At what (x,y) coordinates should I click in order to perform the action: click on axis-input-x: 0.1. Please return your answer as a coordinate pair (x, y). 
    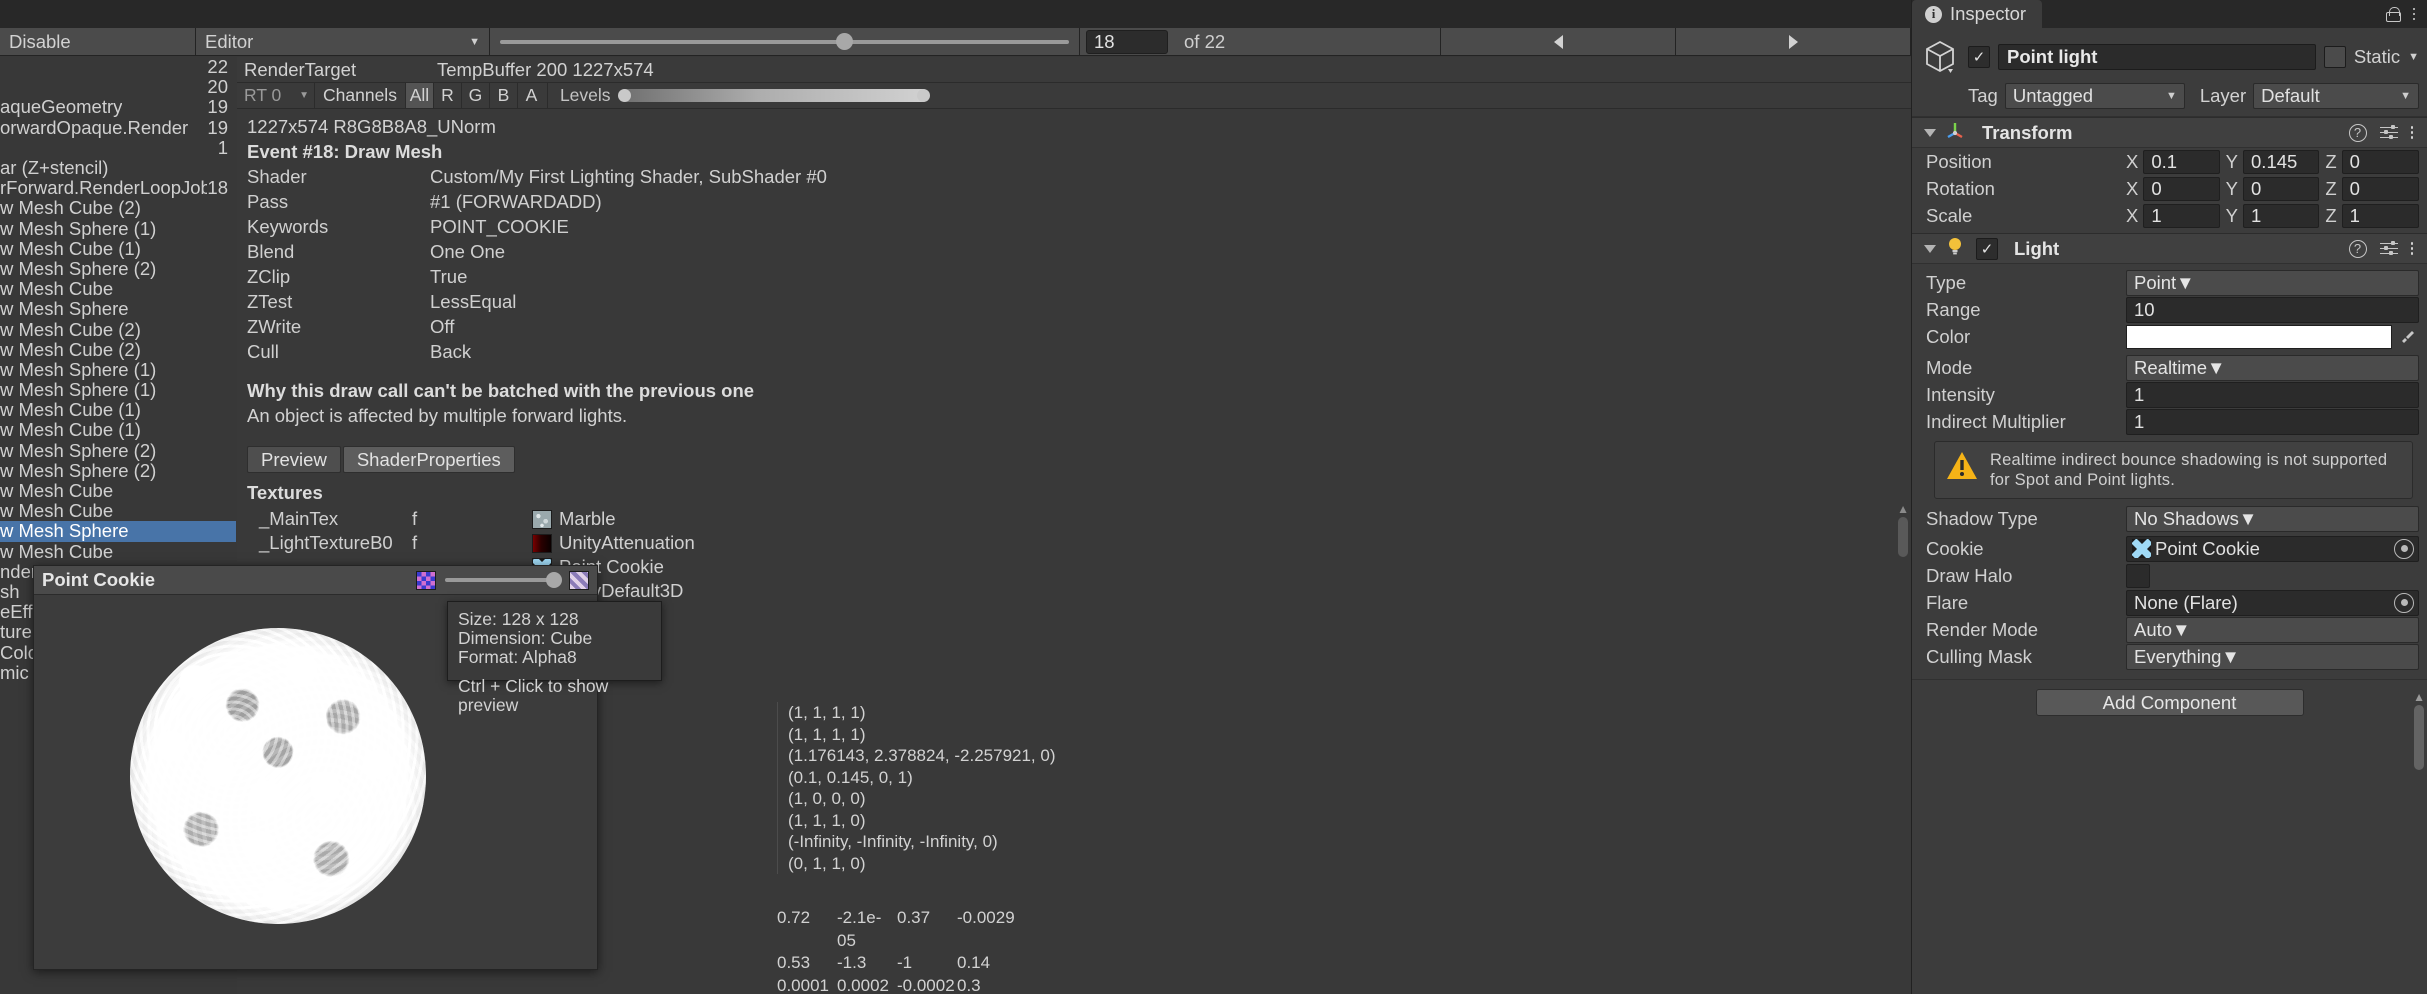
    Looking at the image, I should click on (2181, 161).